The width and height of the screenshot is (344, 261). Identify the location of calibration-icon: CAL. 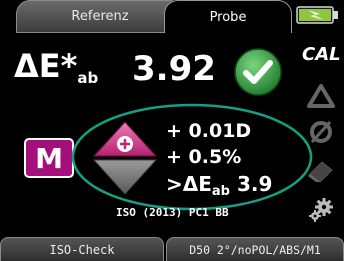
(321, 53).